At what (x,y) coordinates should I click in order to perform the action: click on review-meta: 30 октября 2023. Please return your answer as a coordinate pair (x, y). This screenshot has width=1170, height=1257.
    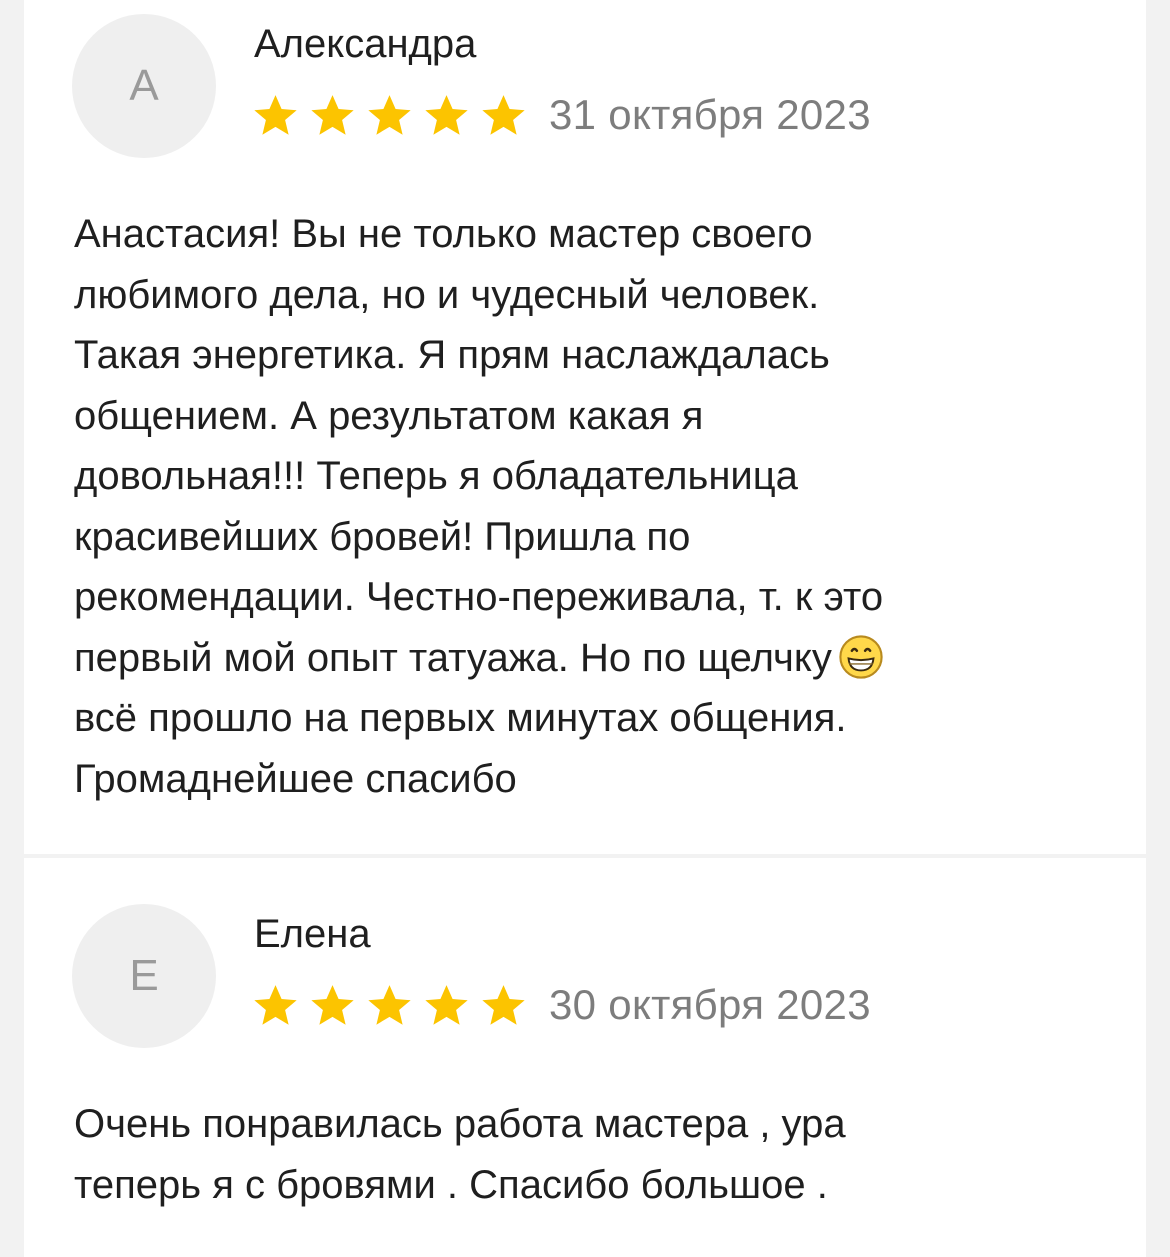
    Looking at the image, I should click on (561, 1005).